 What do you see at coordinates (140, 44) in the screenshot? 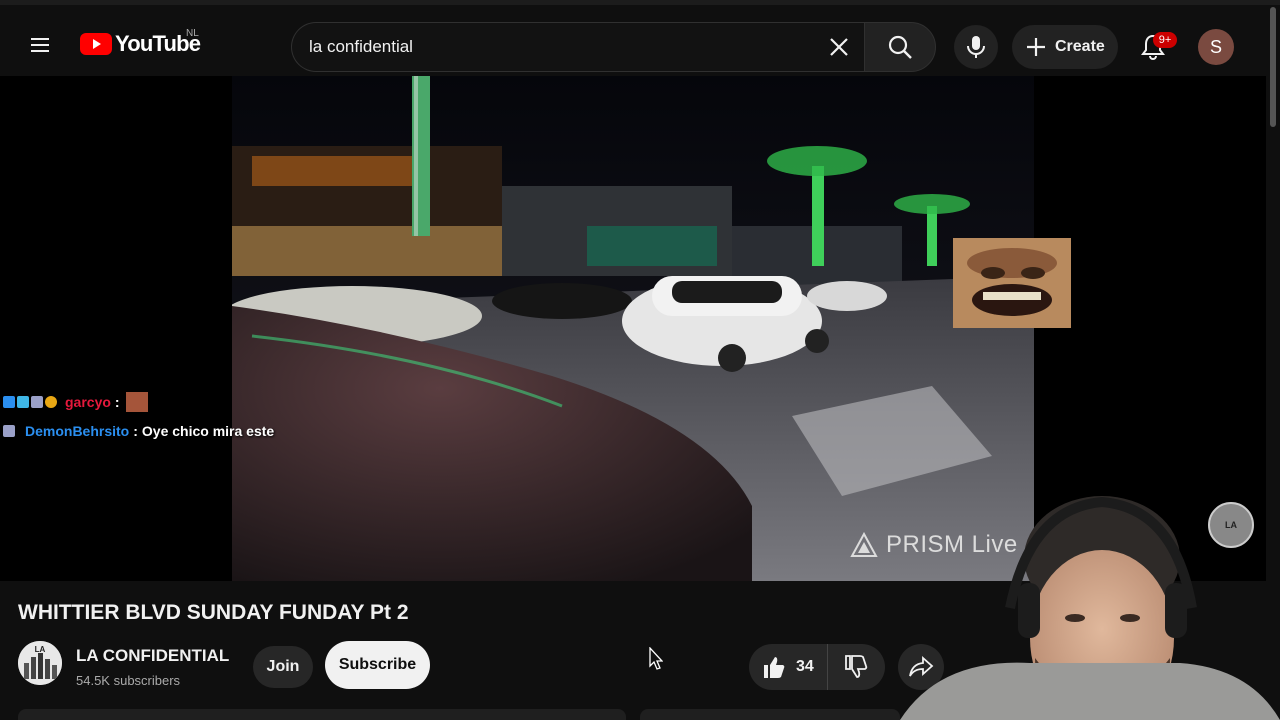
I see `youtube-logo: YouTube` at bounding box center [140, 44].